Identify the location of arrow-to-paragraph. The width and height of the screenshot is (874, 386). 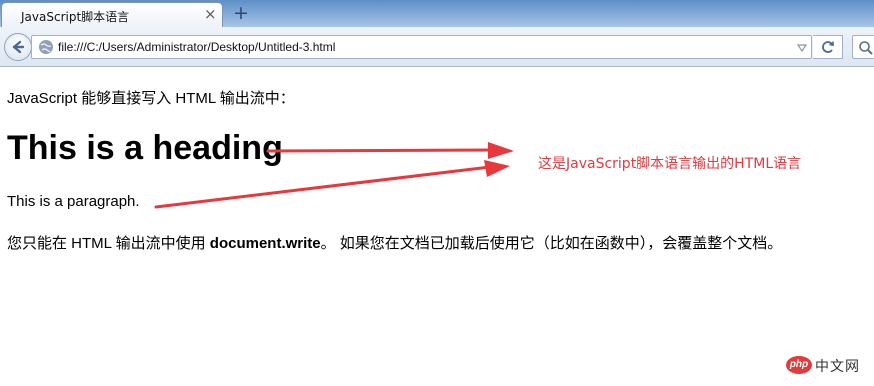
(332, 184).